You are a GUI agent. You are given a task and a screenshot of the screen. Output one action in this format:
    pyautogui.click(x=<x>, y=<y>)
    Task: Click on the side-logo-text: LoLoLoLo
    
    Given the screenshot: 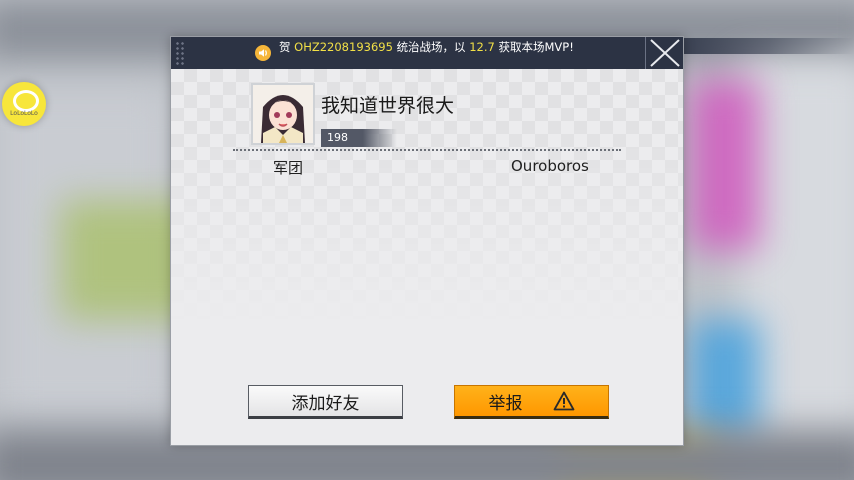 What is the action you would take?
    pyautogui.click(x=24, y=113)
    